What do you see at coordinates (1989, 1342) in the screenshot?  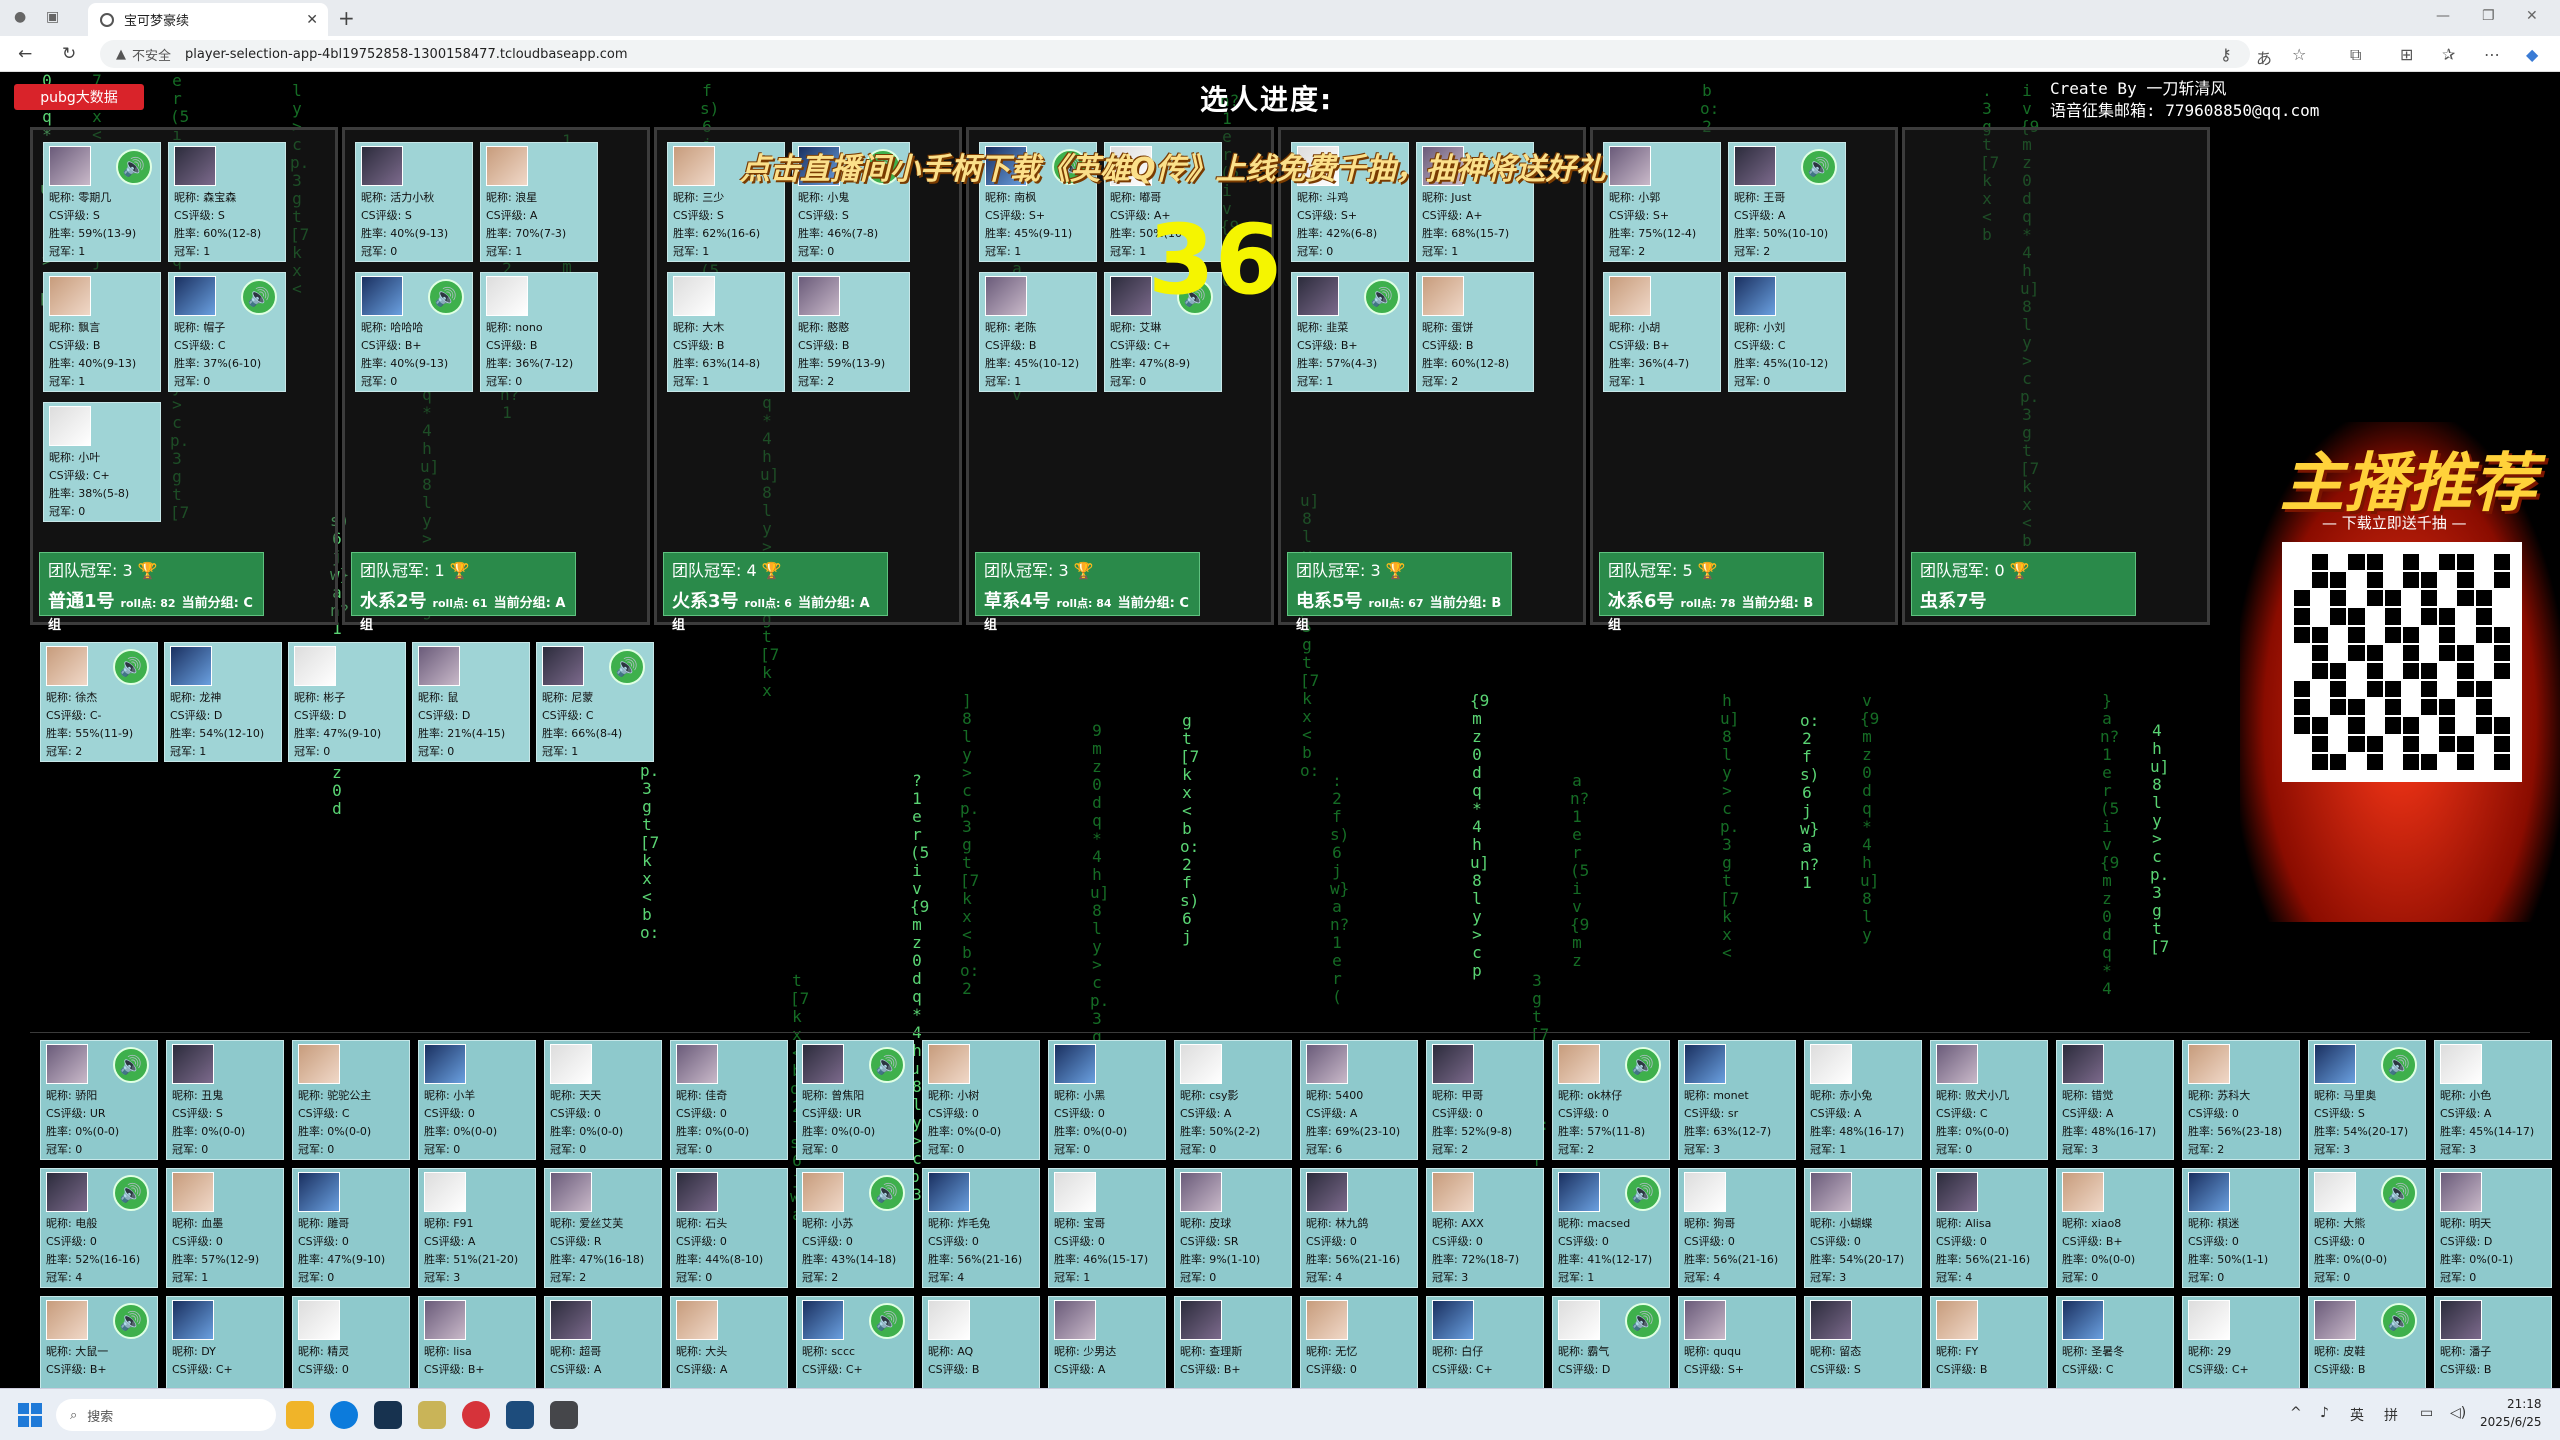 I see `player-card: 昵称: FY CS评级: B` at bounding box center [1989, 1342].